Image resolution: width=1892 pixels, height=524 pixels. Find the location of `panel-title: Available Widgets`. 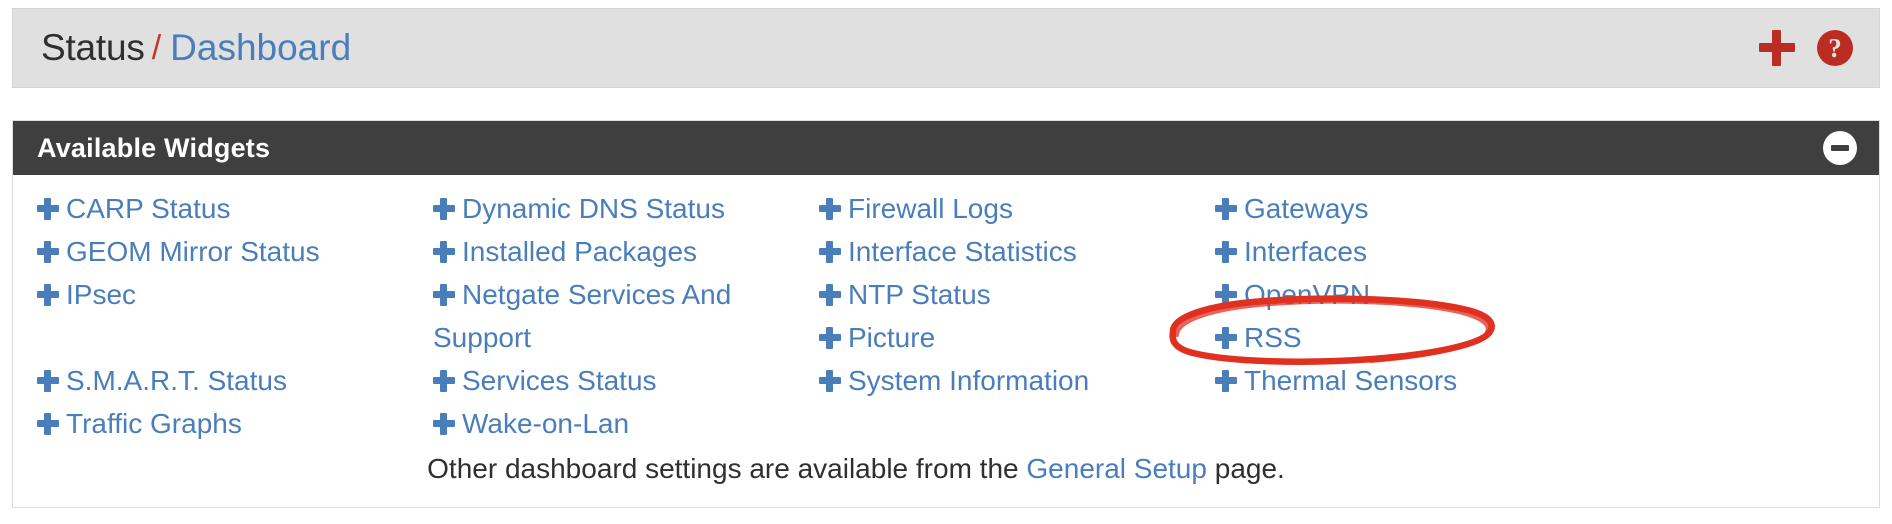

panel-title: Available Widgets is located at coordinates (154, 147).